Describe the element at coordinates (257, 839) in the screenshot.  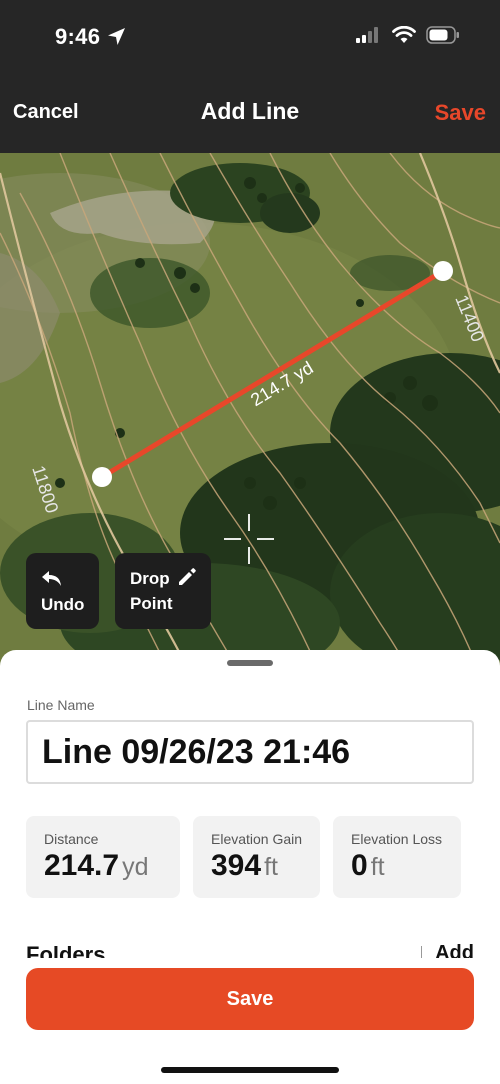
I see `elevation-gain-title: Elevation Gain` at that location.